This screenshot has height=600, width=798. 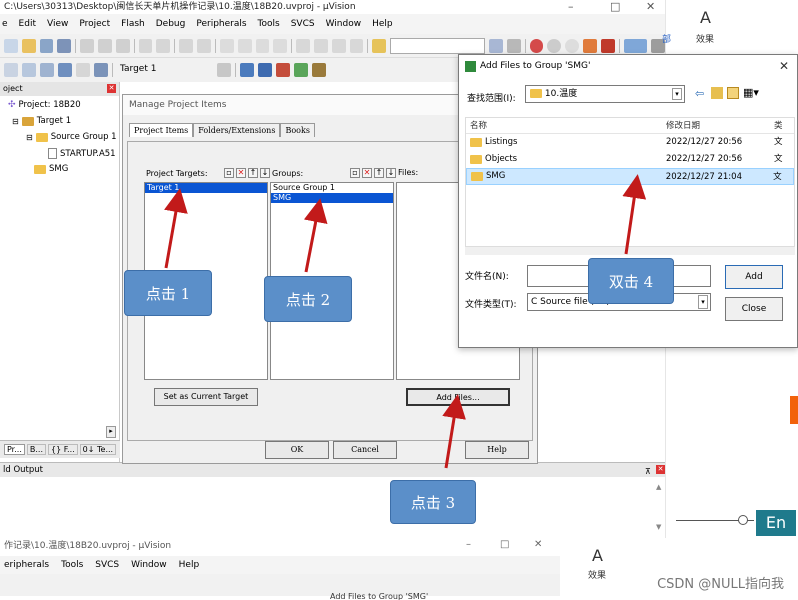 I want to click on second-toolbar, so click(x=280, y=585).